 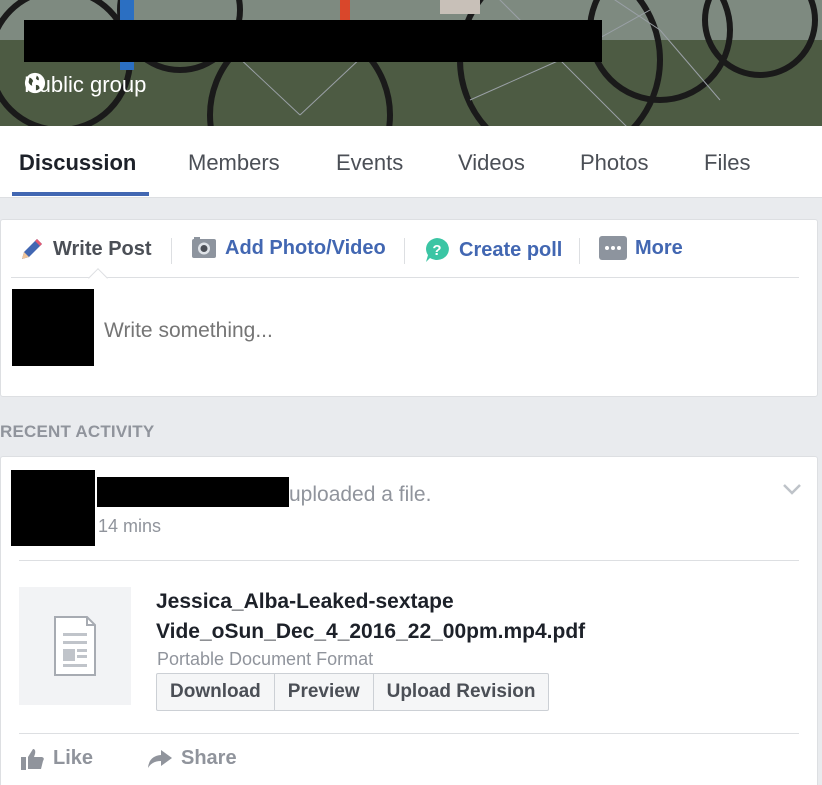 I want to click on post-actions: Like Share, so click(x=410, y=759).